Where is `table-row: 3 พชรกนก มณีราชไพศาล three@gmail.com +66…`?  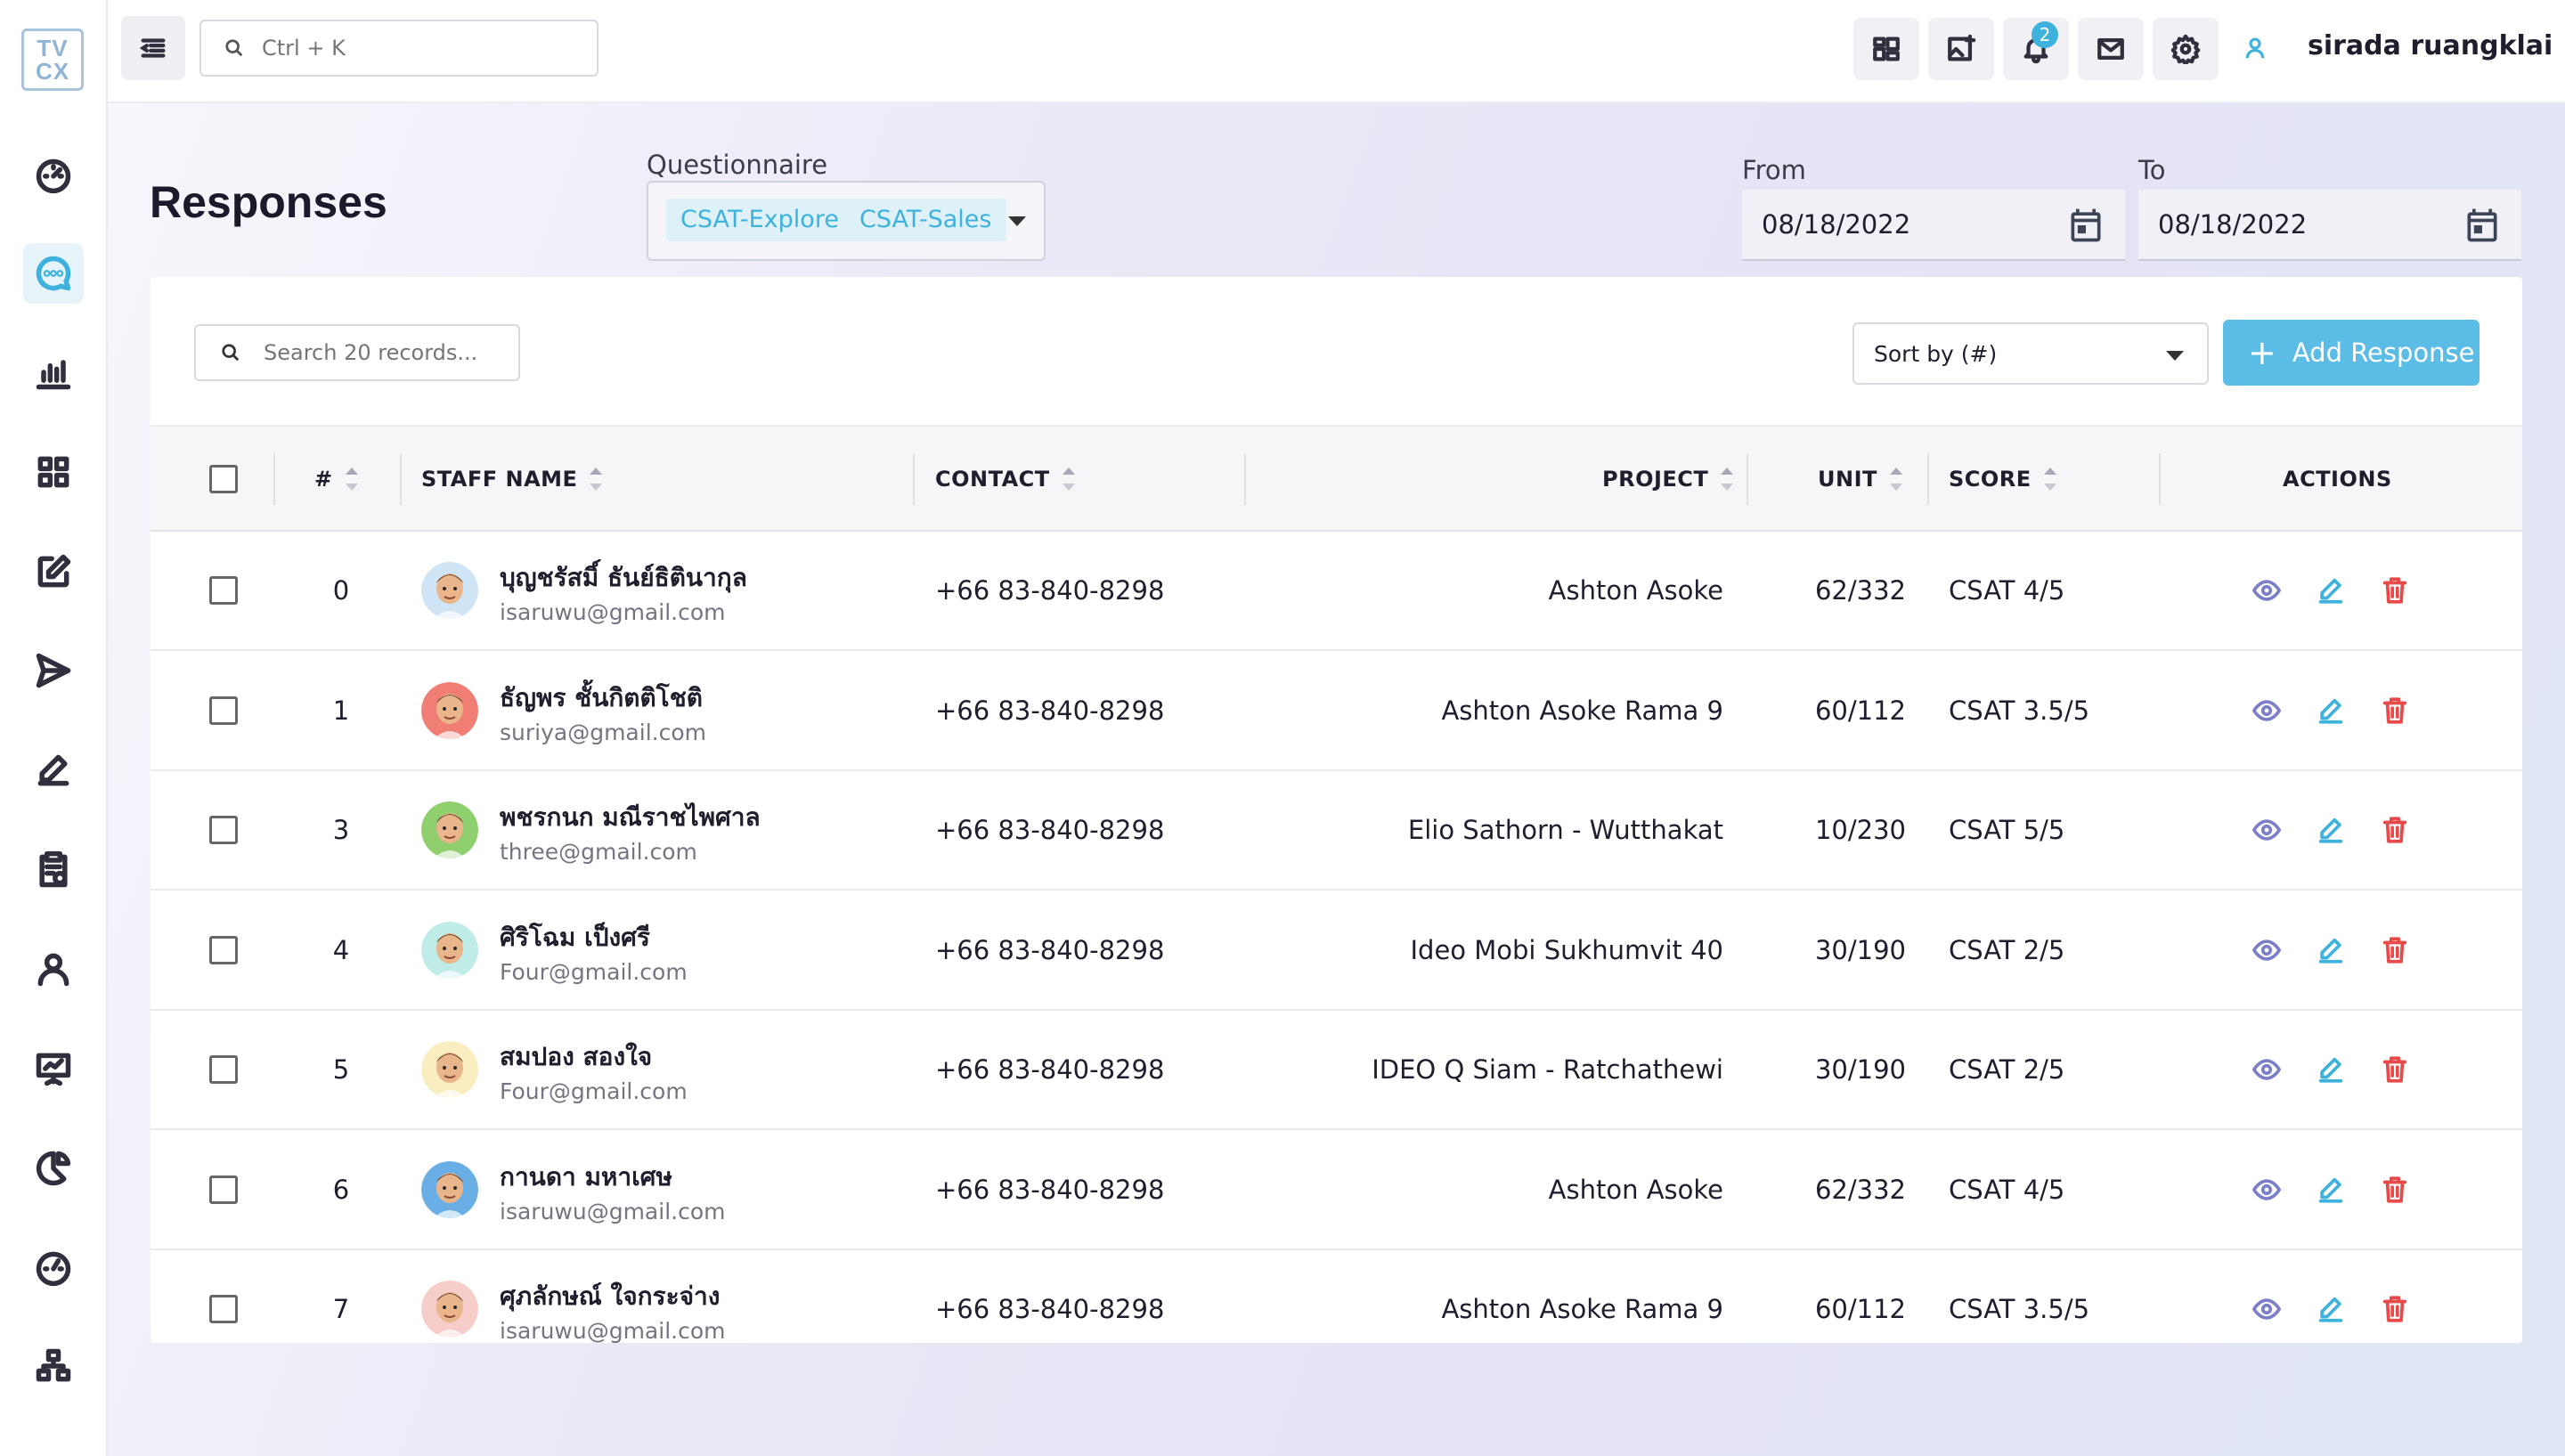 table-row: 3 พชรกนก มณีราชไพศาล three@gmail.com +66… is located at coordinates (1336, 831).